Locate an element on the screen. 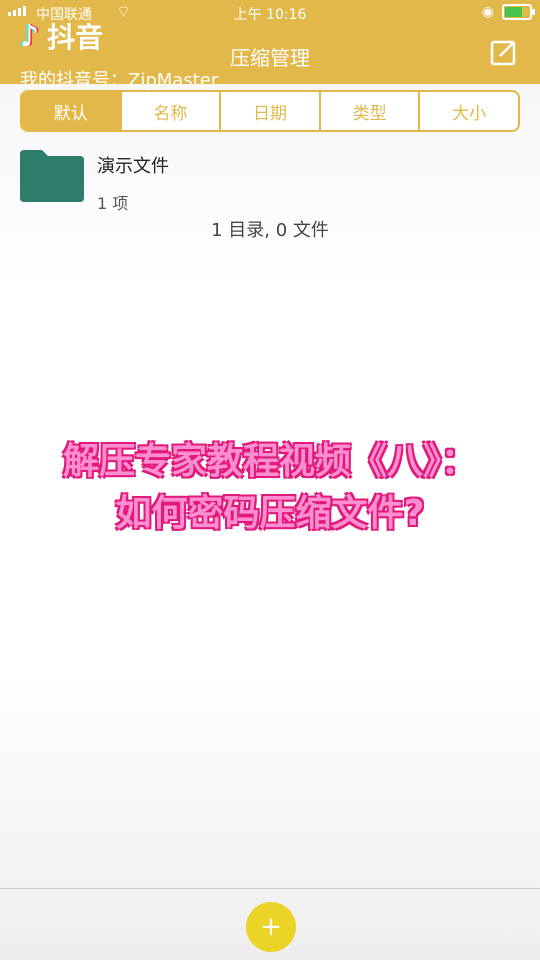 This screenshot has height=960, width=540. sort-segmented-control: 默认 名称 日期 类型 大小 is located at coordinates (270, 111).